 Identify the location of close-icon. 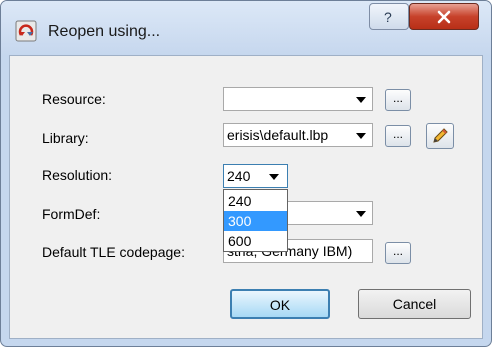
(444, 16).